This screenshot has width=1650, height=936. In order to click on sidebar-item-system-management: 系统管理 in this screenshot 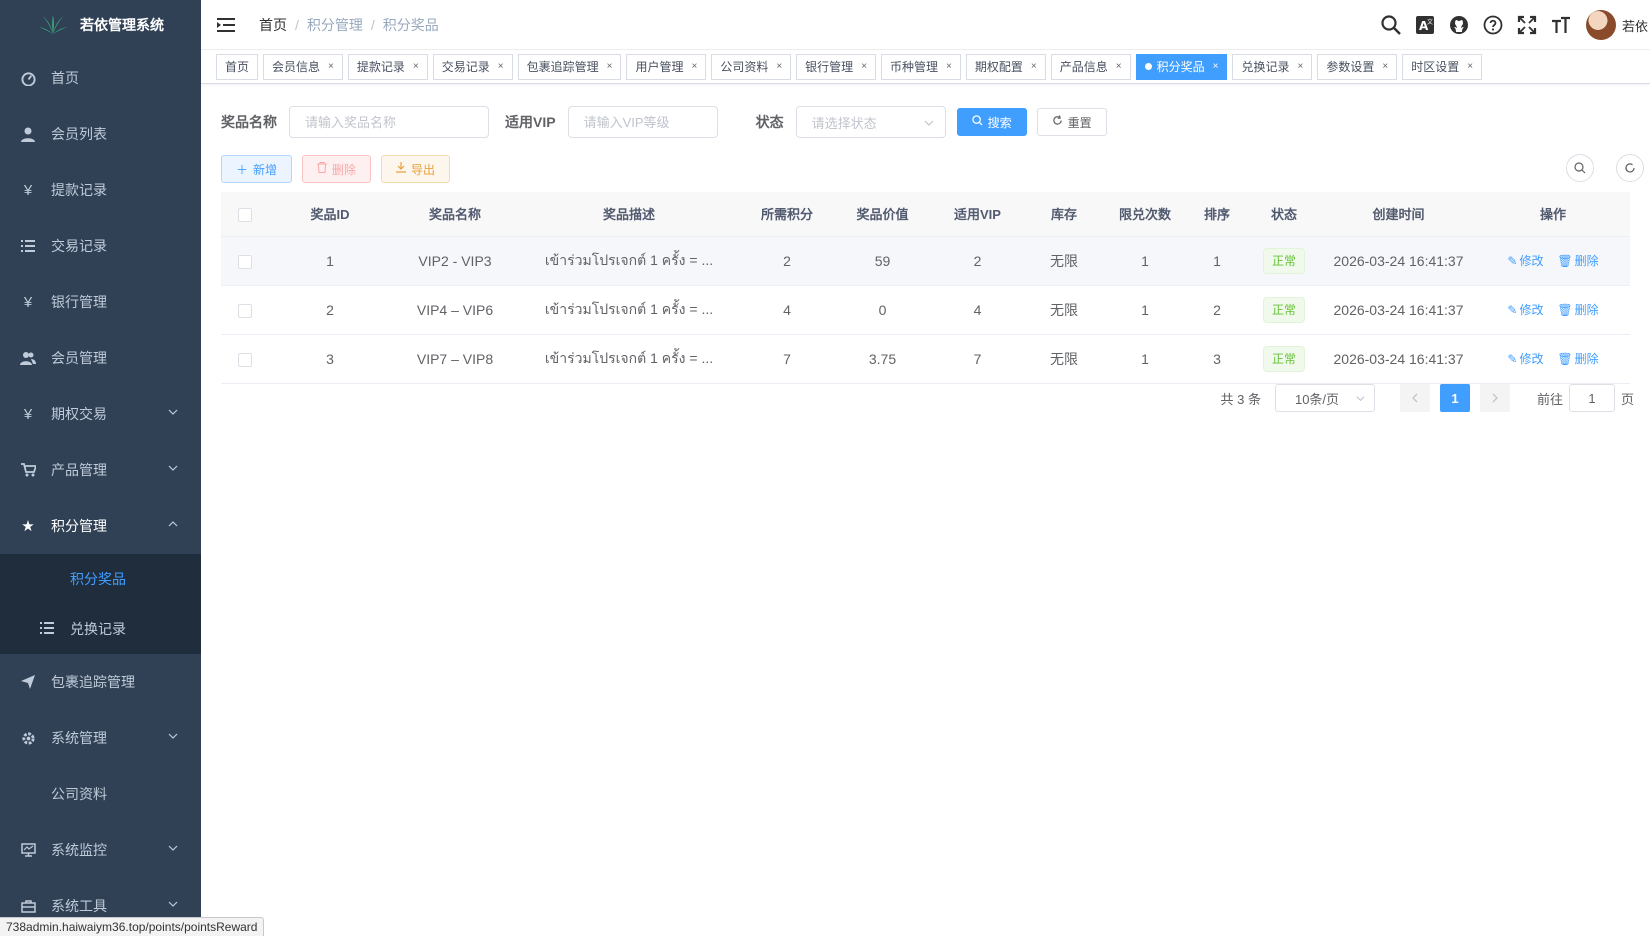, I will do `click(100, 738)`.